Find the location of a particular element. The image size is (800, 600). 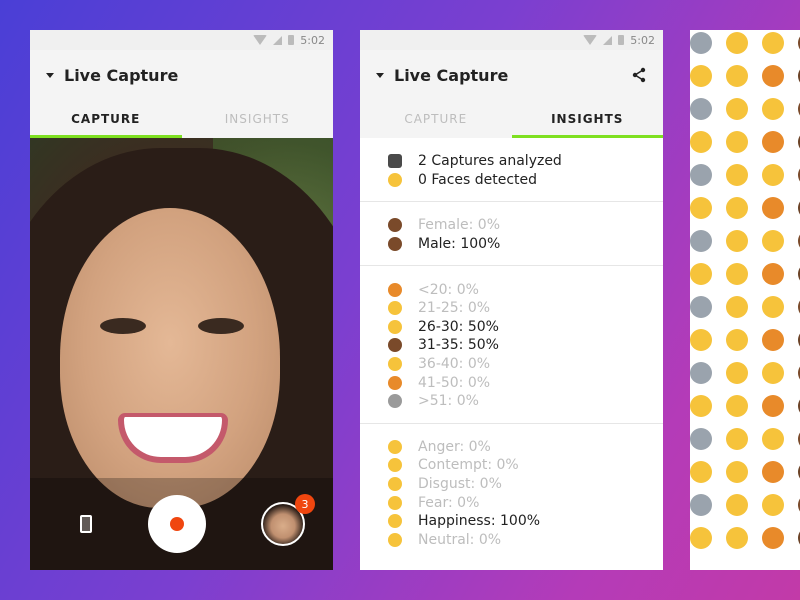

list-item: Happiness: 100% is located at coordinates (525, 521).